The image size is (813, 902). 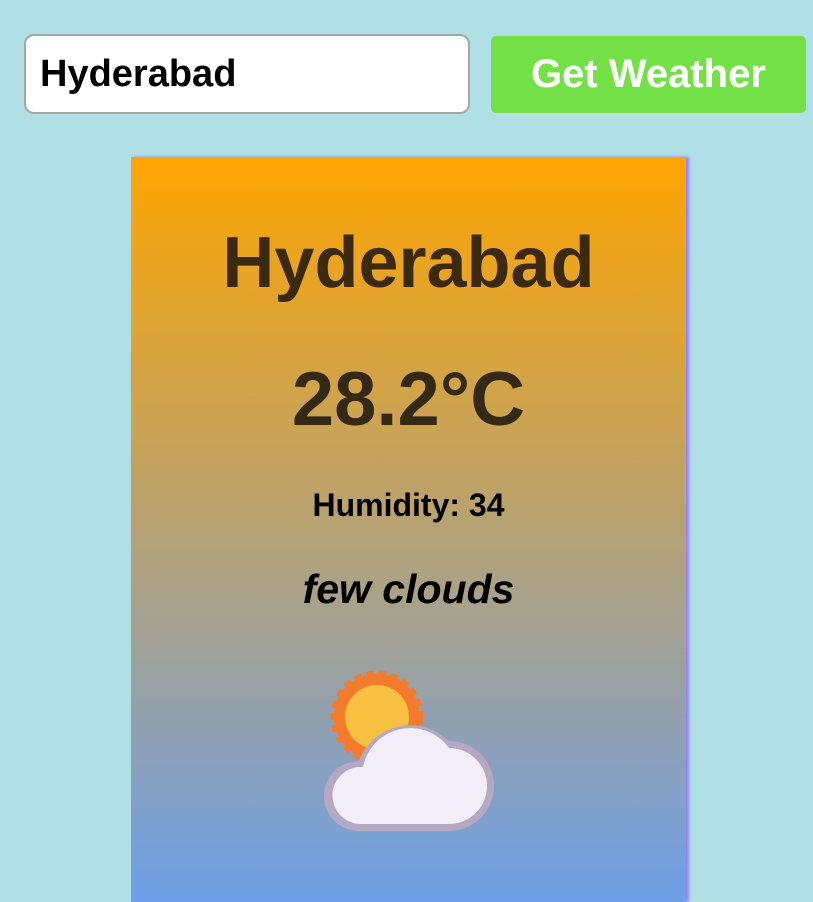 I want to click on temperature: 28.2°C, so click(x=408, y=399).